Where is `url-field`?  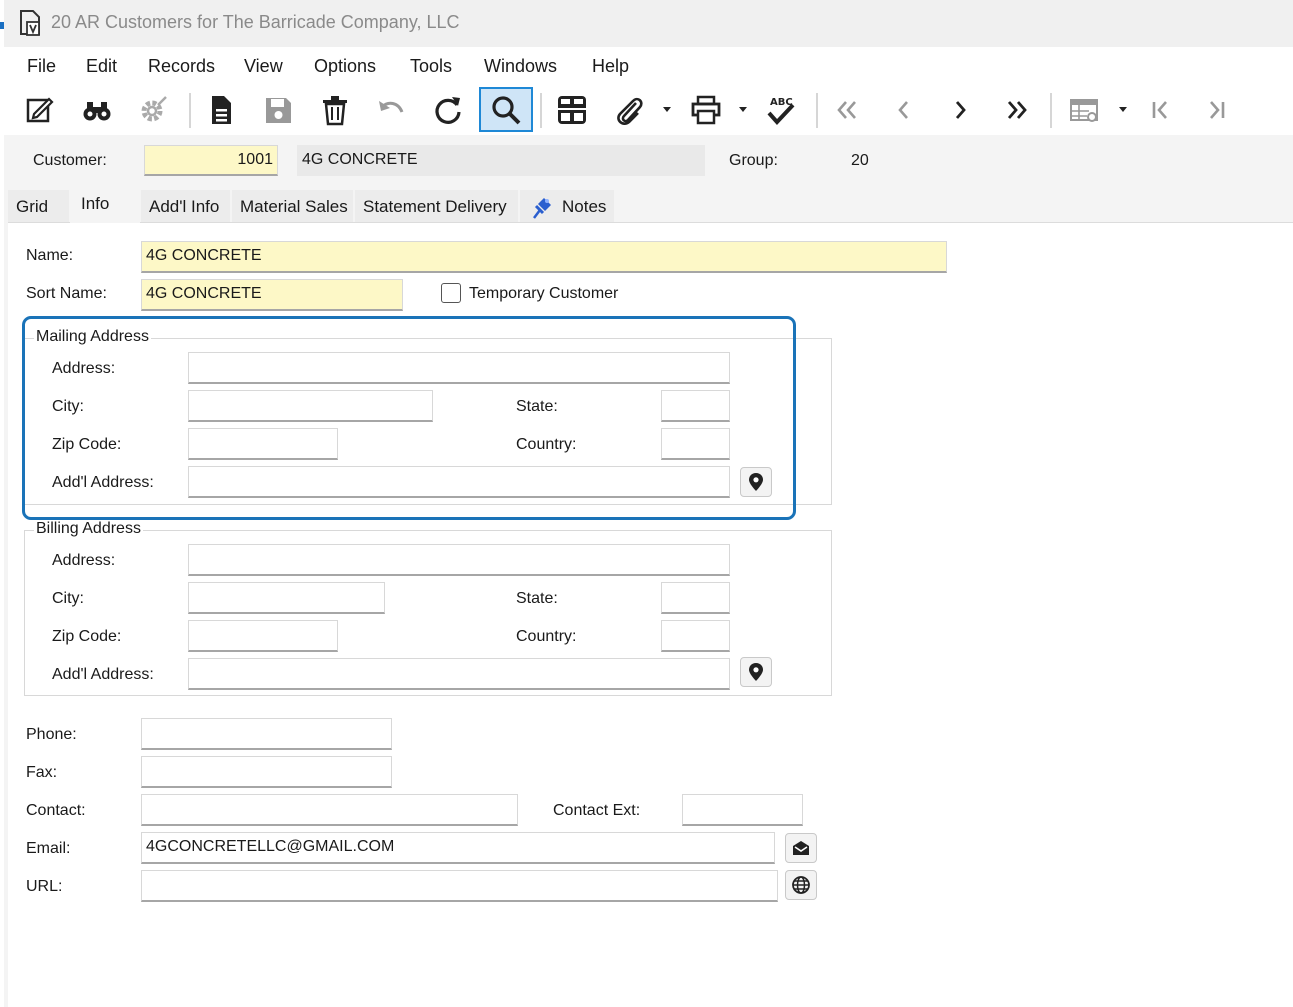
url-field is located at coordinates (459, 886).